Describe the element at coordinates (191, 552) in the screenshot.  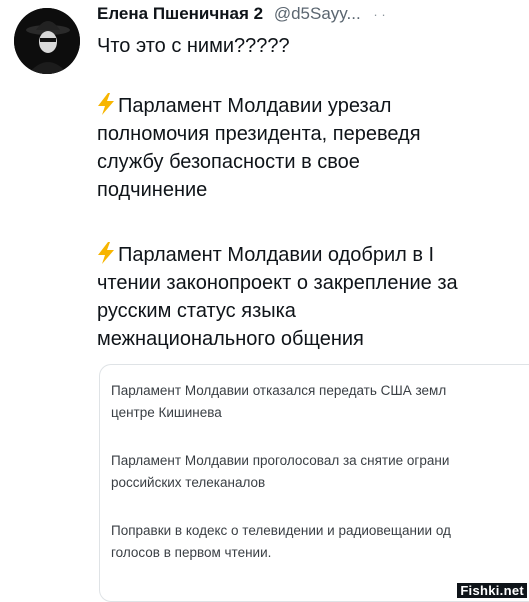
I see `card-text-line: голосов в первом чтении.` at that location.